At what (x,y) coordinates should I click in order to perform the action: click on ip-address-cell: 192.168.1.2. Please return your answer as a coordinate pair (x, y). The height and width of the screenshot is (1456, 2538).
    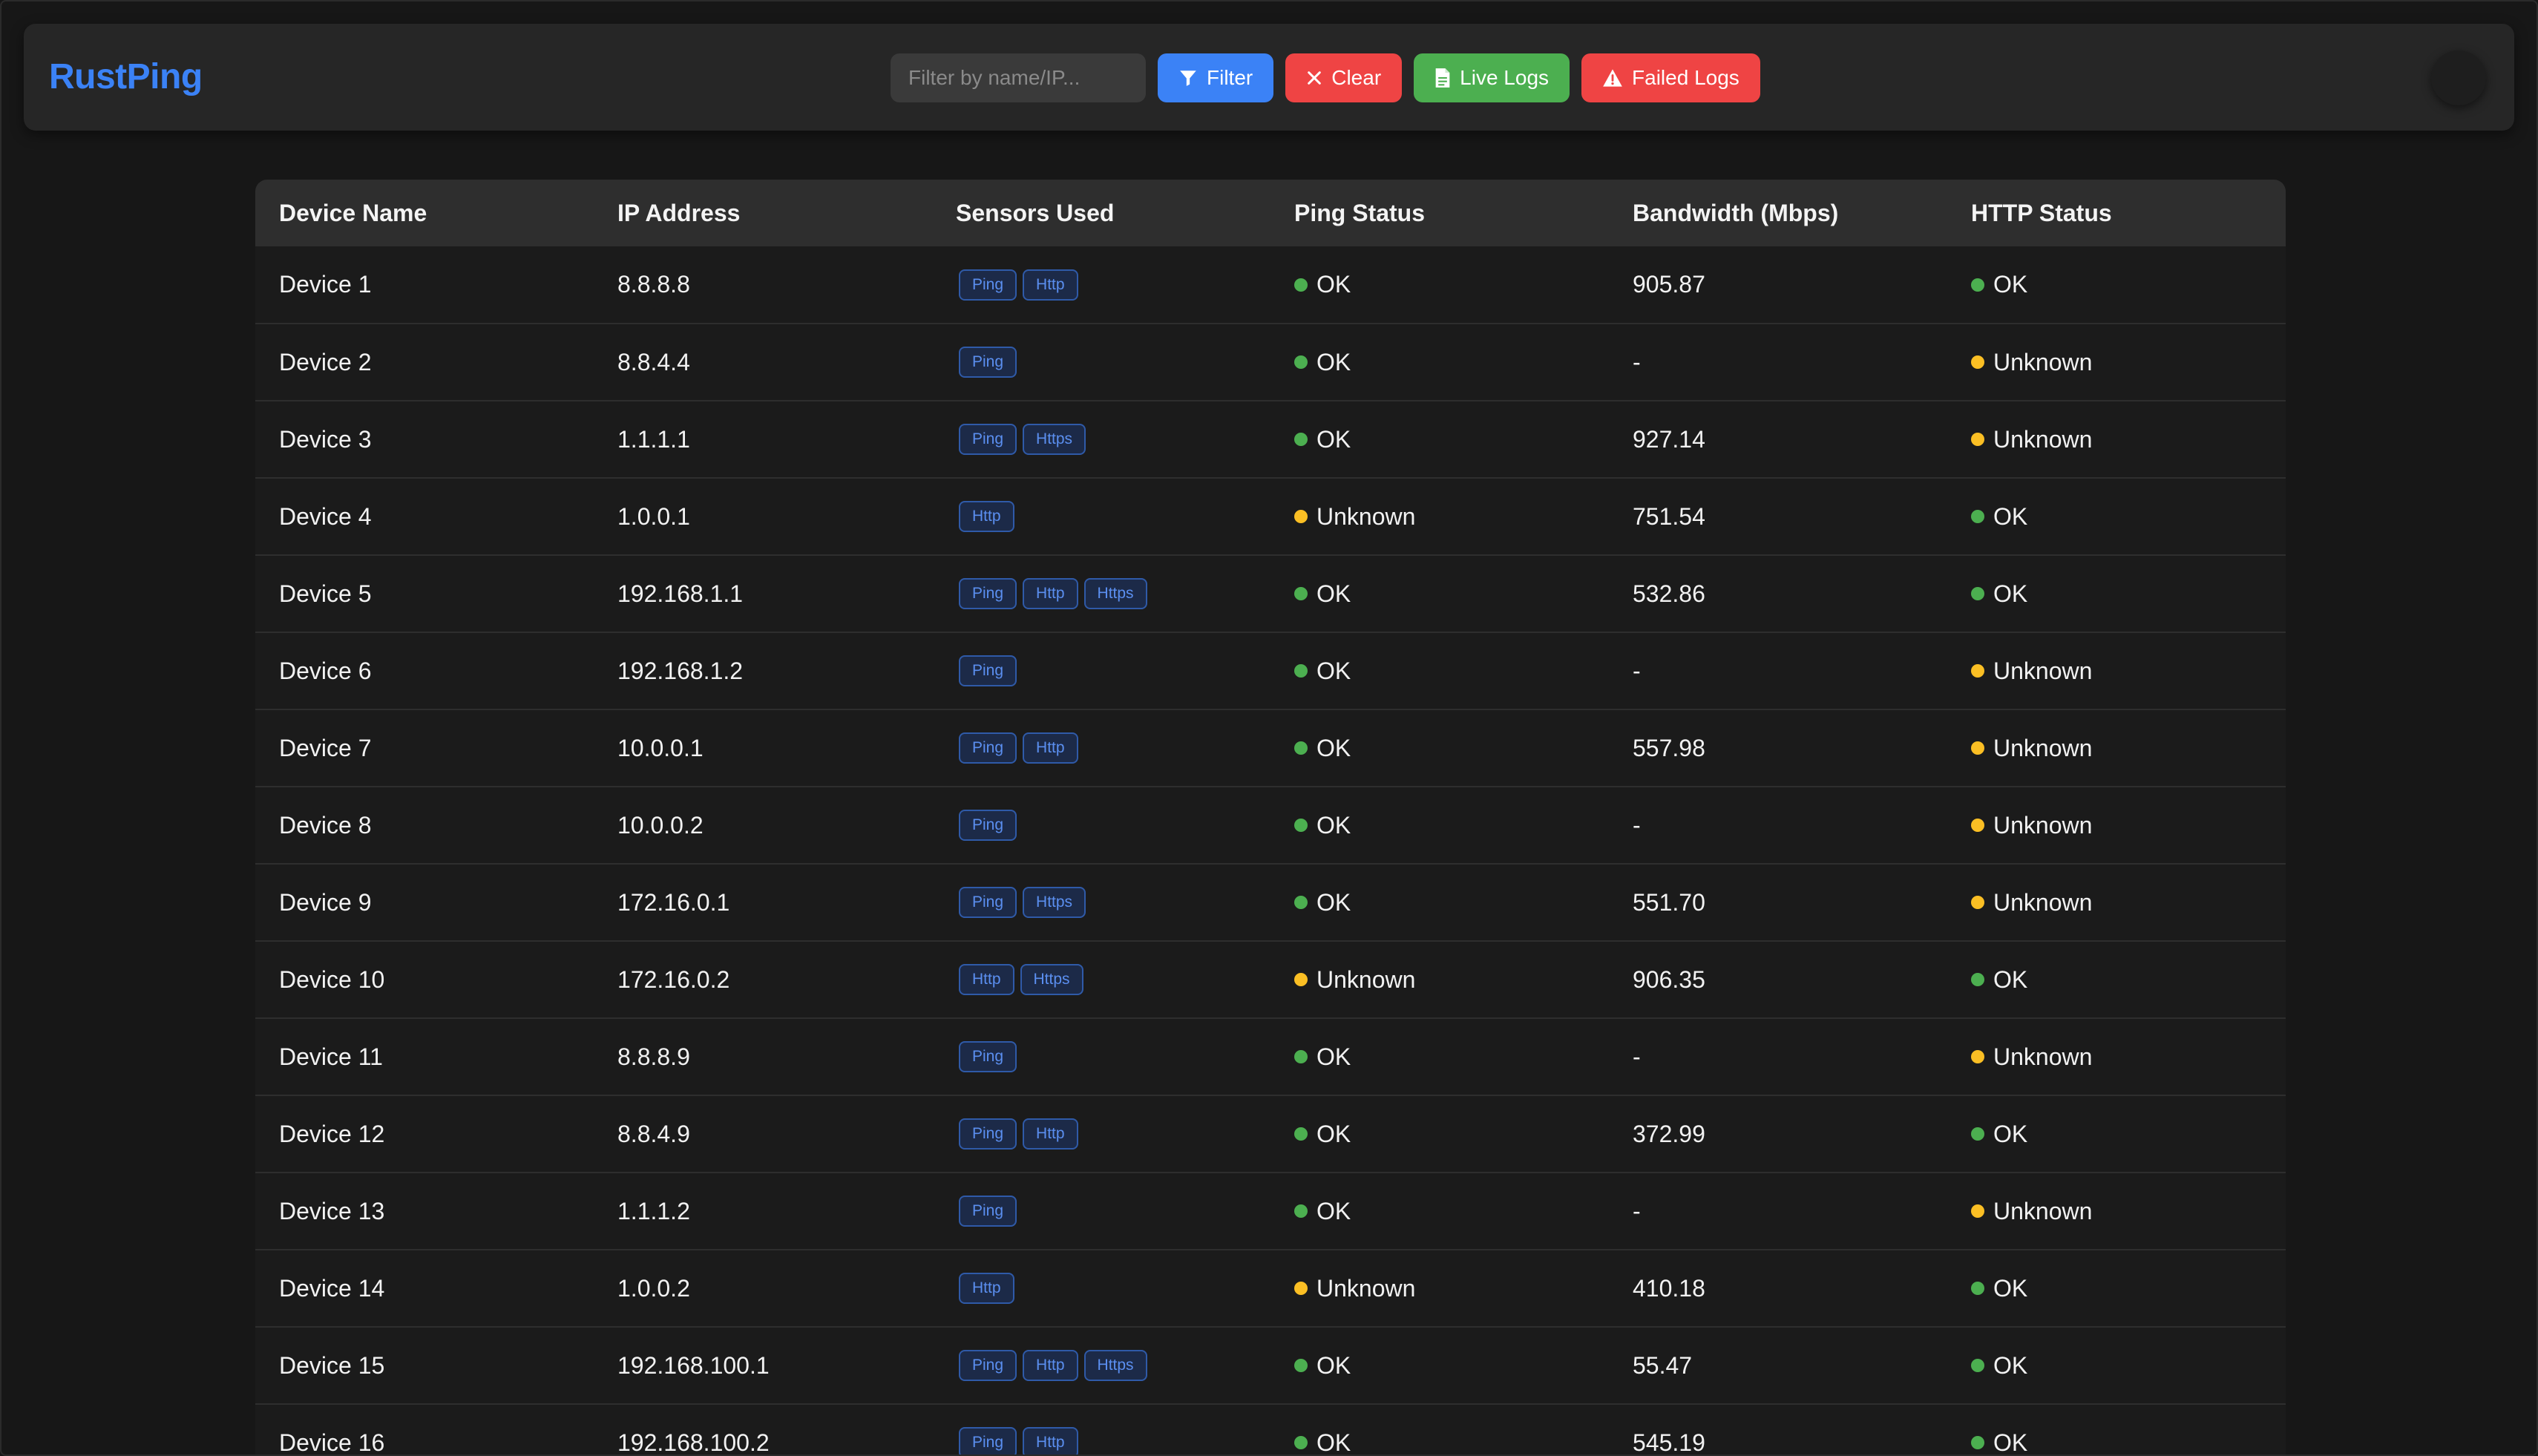
    Looking at the image, I should click on (680, 671).